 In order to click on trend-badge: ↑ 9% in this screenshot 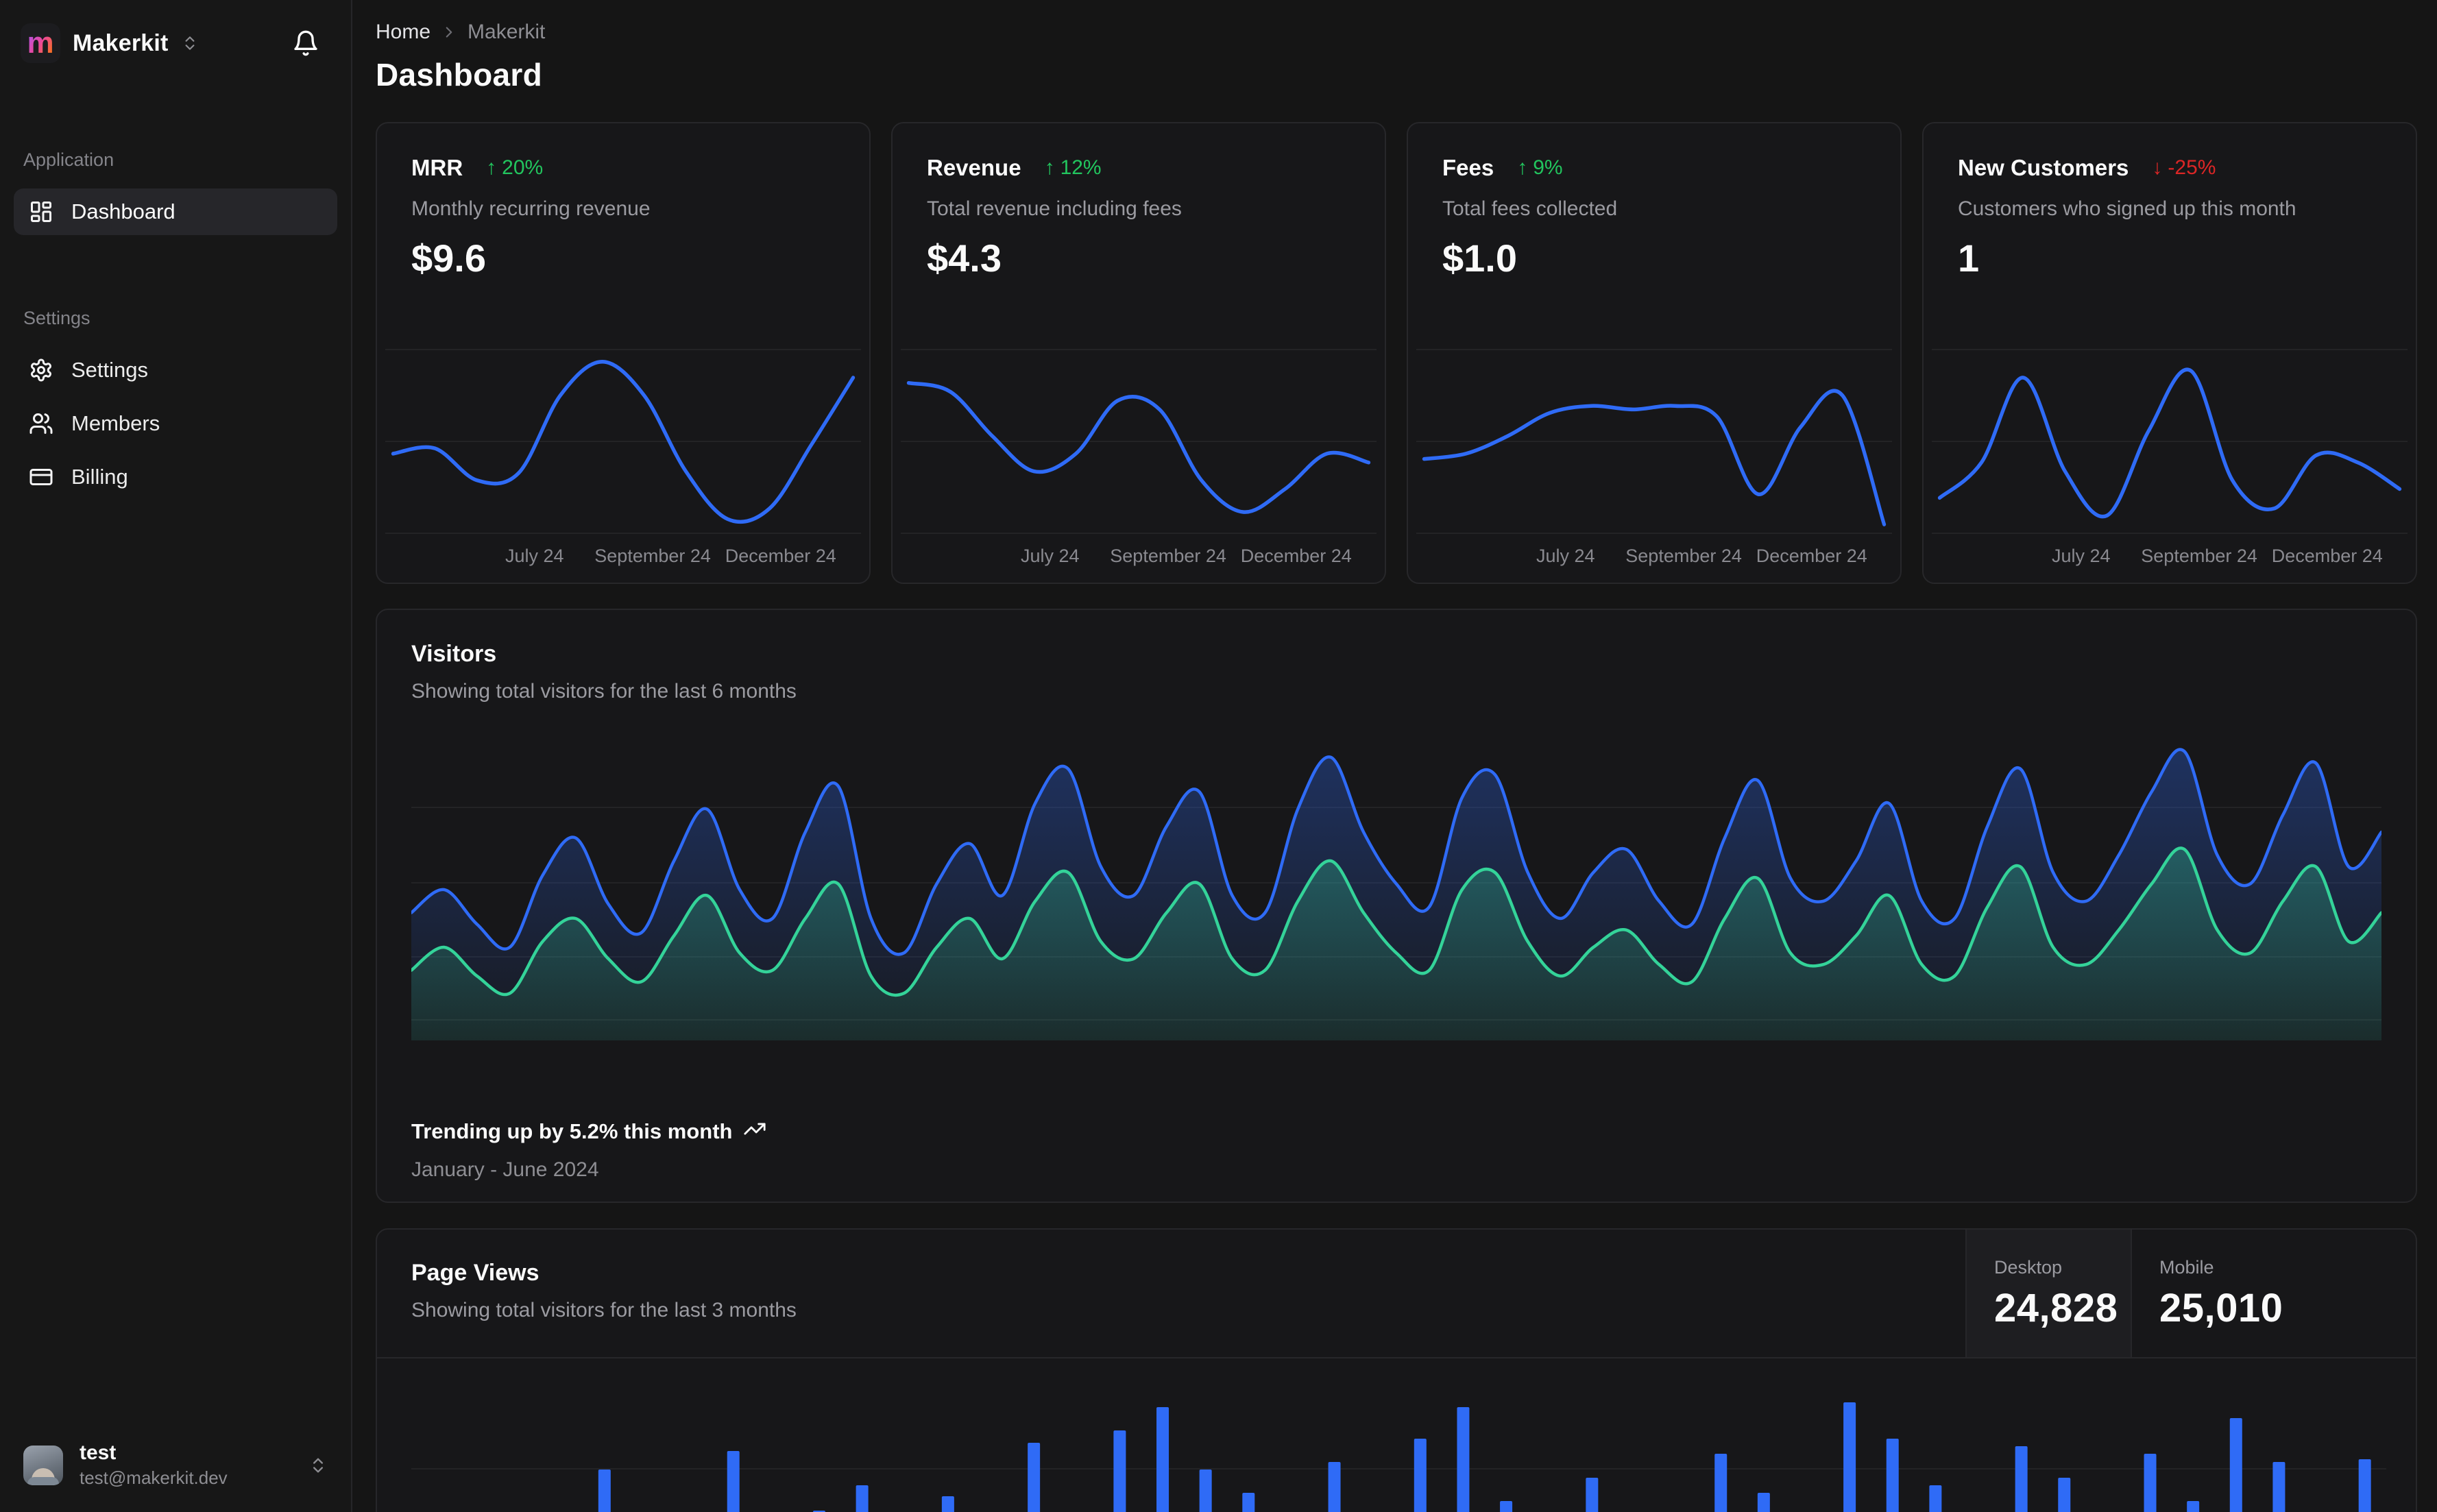, I will do `click(1540, 168)`.